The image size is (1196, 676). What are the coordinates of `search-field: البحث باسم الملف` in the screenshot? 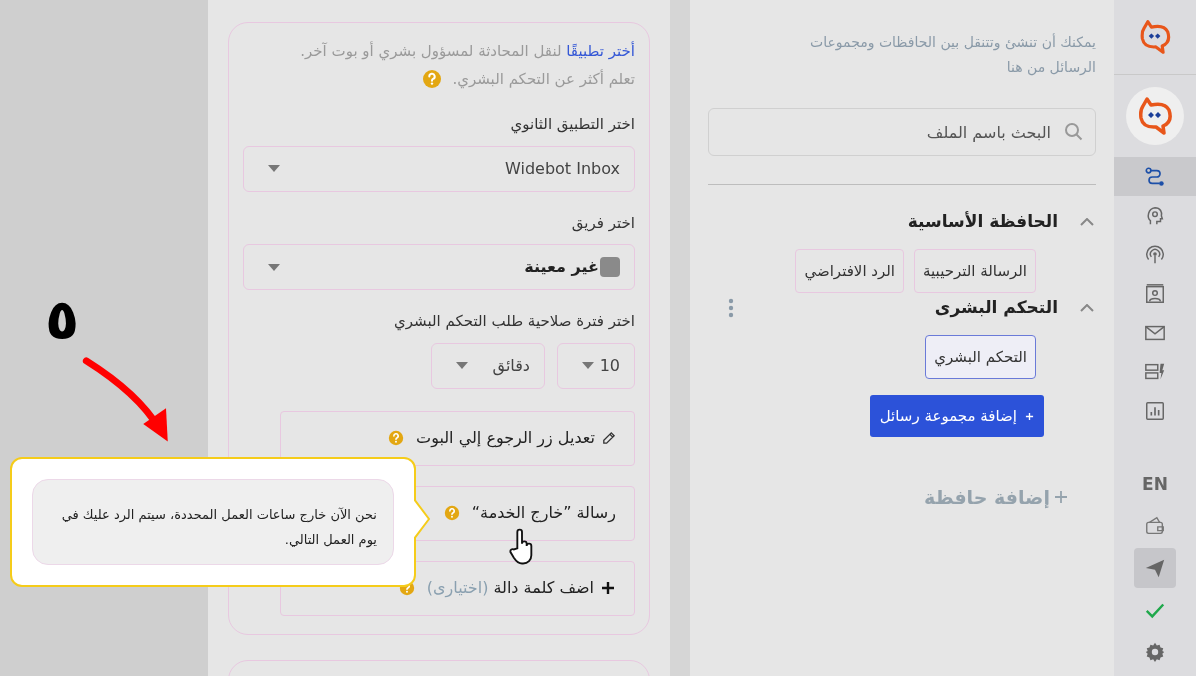 It's located at (902, 132).